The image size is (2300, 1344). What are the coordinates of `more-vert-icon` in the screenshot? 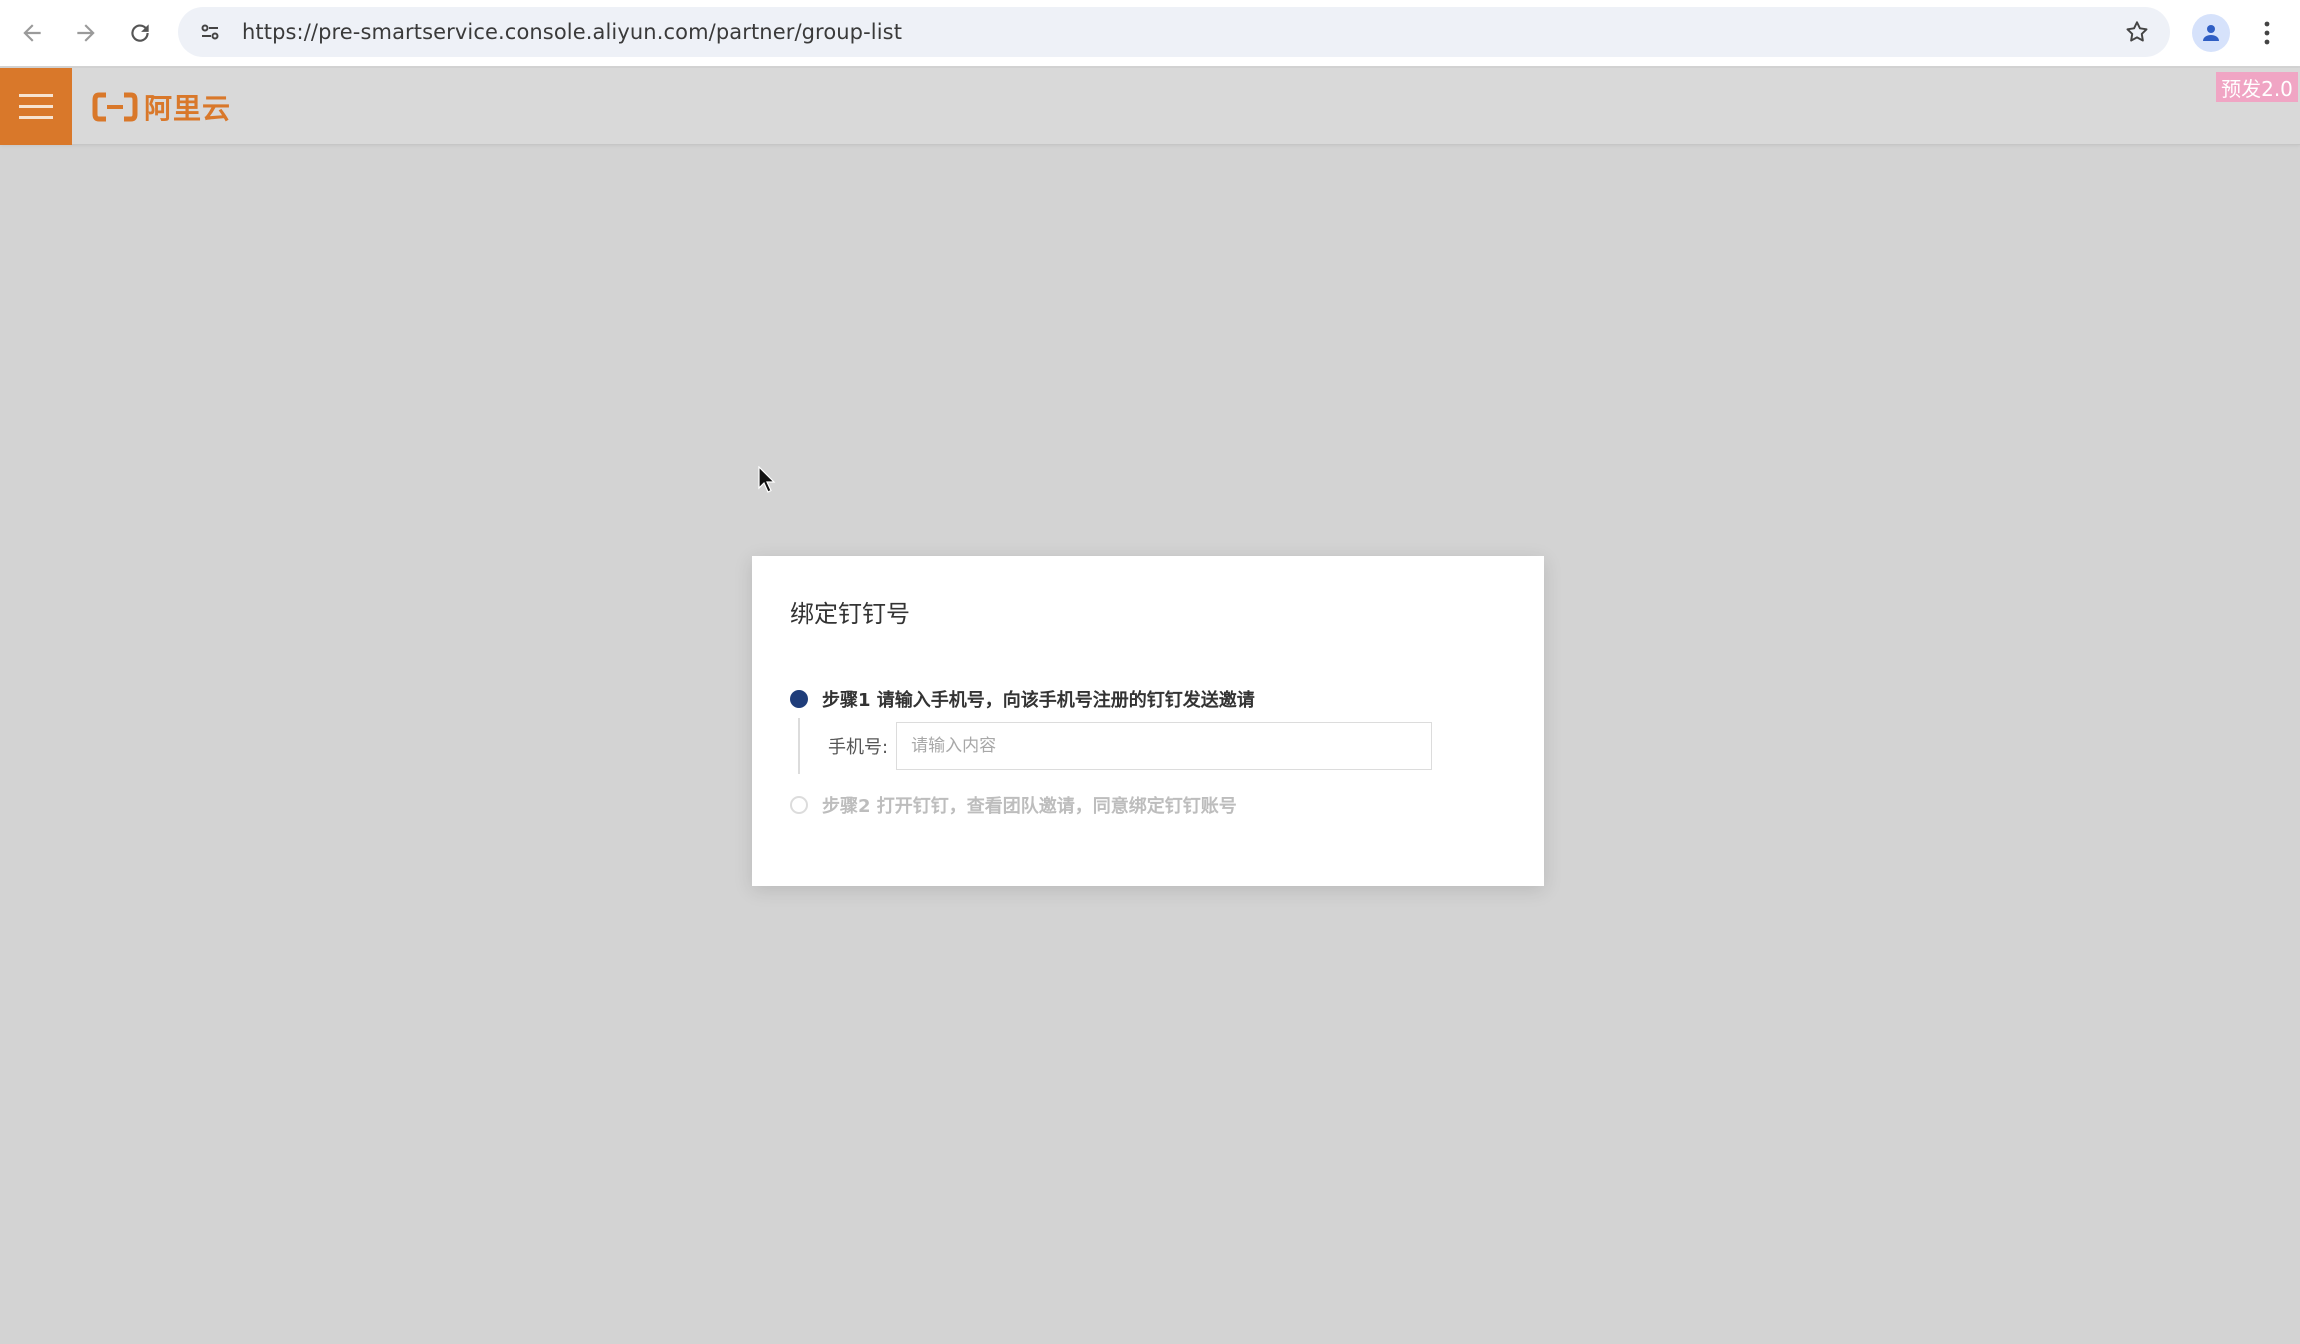 It's located at (2267, 33).